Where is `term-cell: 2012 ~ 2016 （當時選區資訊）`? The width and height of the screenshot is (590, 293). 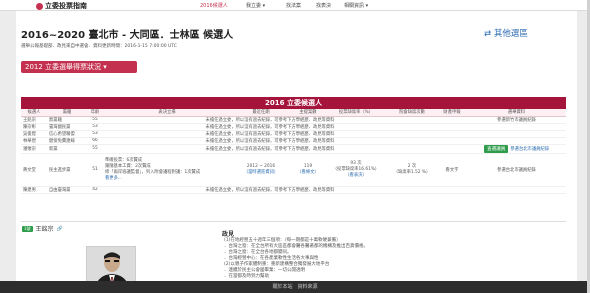
term-cell: 2012 ~ 2016 （當時選區資訊） is located at coordinates (261, 170).